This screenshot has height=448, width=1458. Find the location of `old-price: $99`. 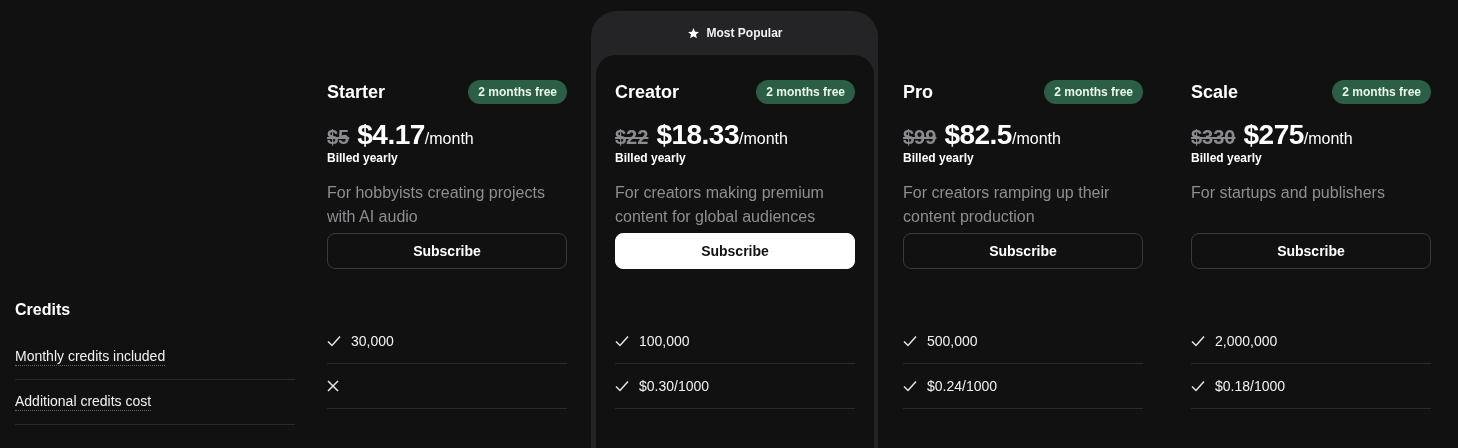

old-price: $99 is located at coordinates (920, 137).